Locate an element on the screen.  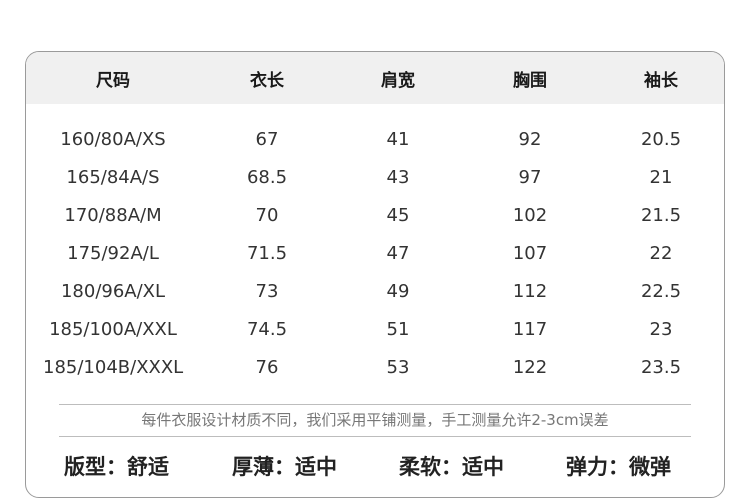
cell-size: 165/84A/S is located at coordinates (113, 177).